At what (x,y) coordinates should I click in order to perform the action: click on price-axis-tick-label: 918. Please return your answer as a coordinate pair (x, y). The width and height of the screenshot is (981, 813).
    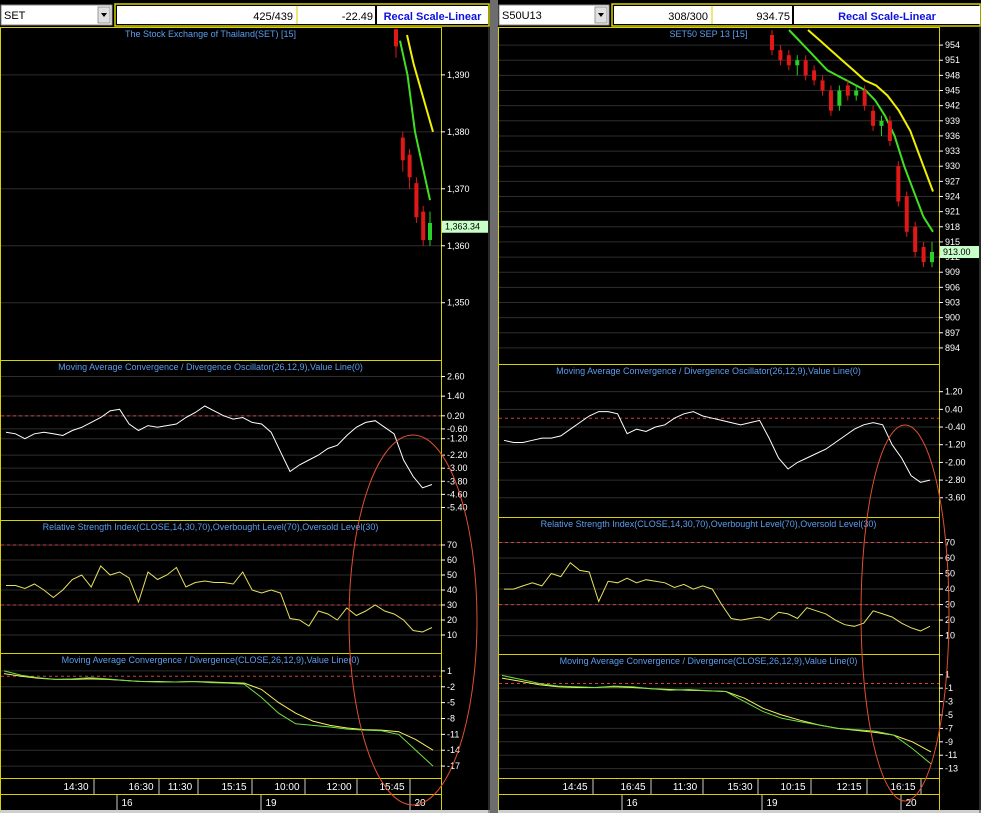
    Looking at the image, I should click on (952, 227).